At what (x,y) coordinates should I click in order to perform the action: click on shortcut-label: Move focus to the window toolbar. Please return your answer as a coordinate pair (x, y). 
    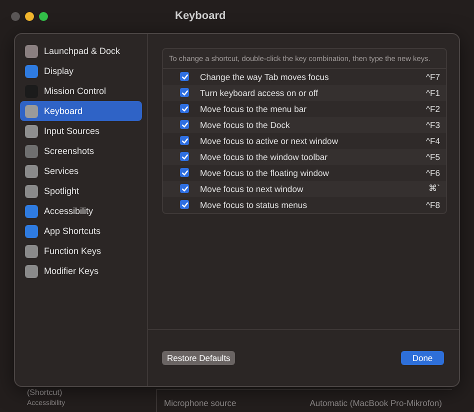
    Looking at the image, I should click on (264, 157).